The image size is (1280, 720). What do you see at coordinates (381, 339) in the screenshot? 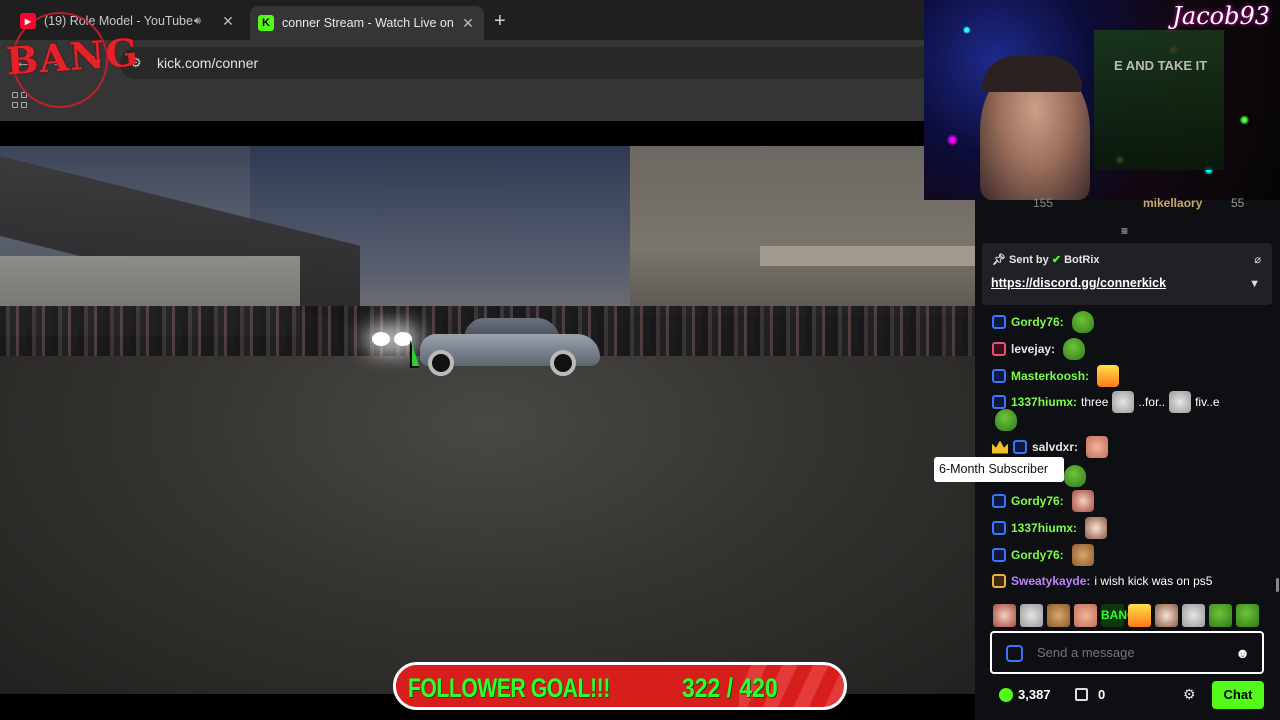
I see `headlight` at bounding box center [381, 339].